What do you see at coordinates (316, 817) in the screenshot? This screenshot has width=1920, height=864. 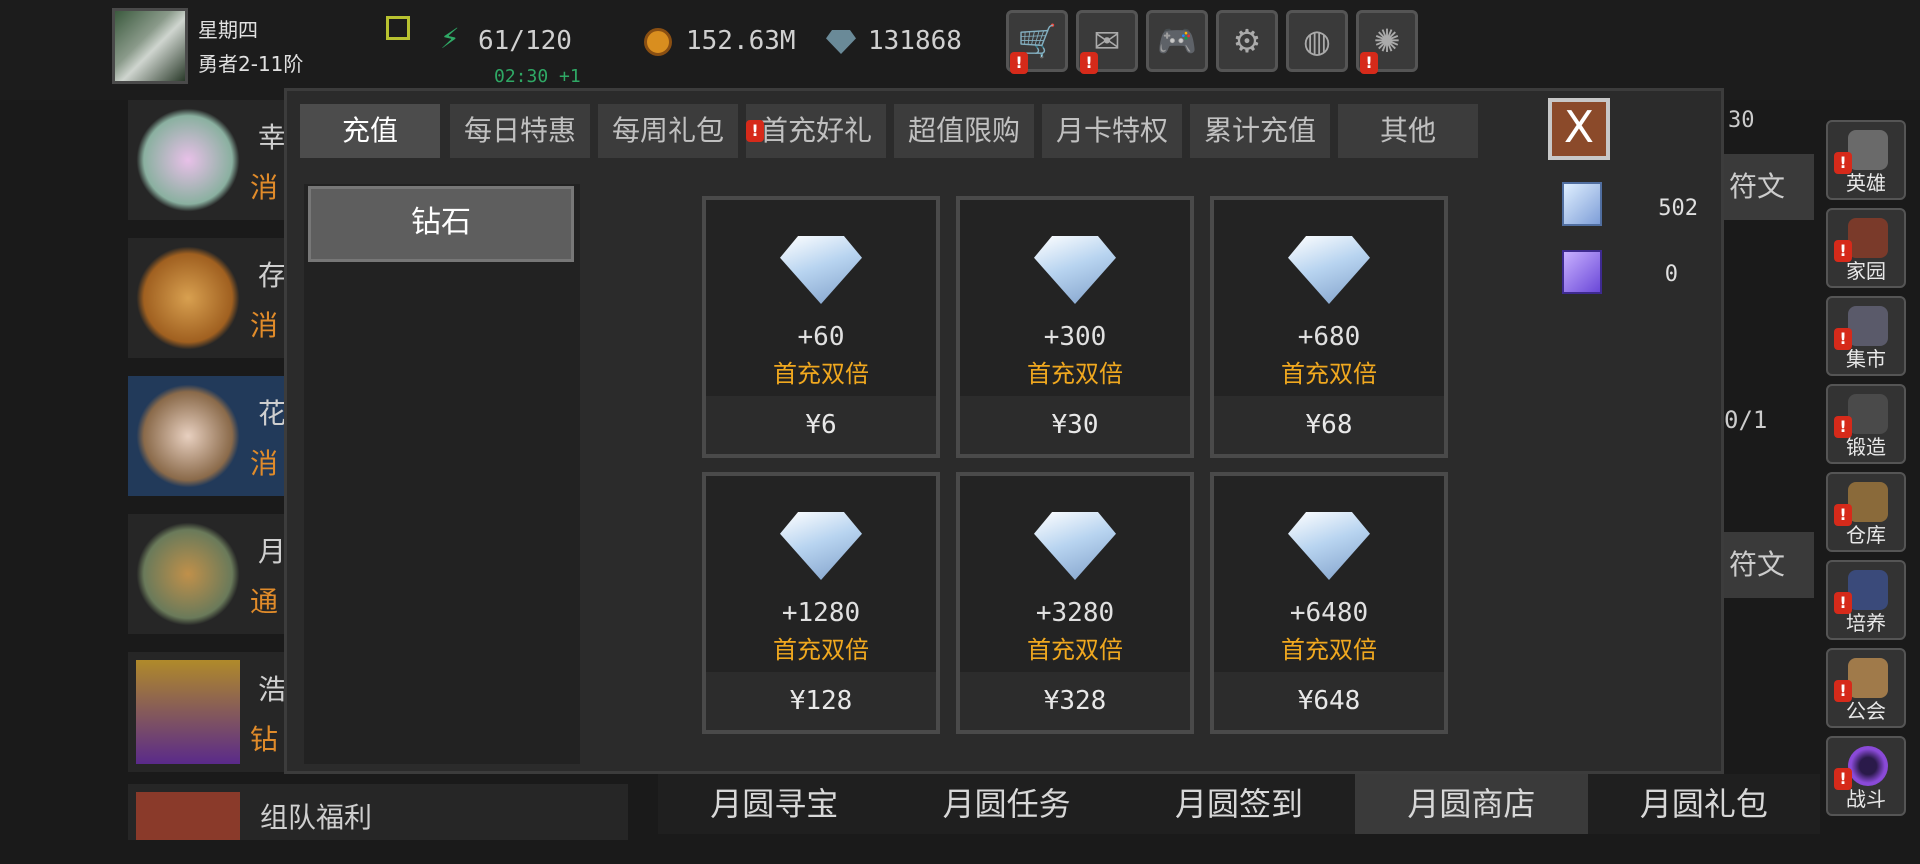 I see `list-item-title: 组队福利` at bounding box center [316, 817].